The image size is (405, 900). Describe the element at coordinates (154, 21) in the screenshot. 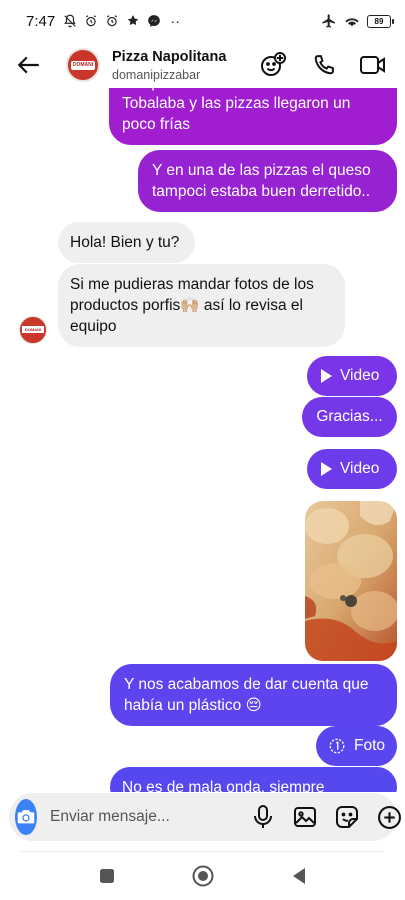

I see `messenger-icon` at that location.